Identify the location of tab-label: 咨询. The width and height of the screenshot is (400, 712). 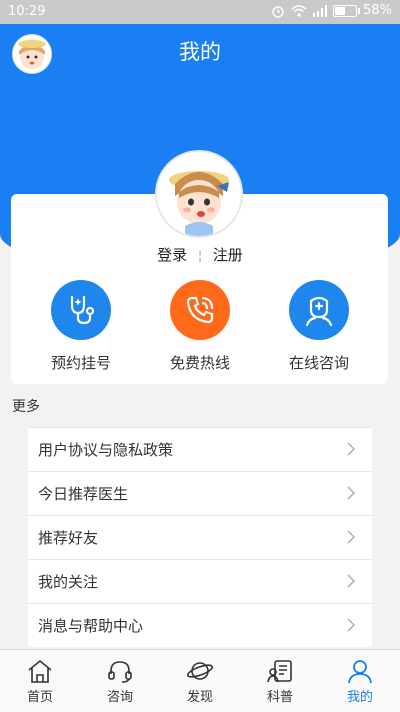
(119, 697).